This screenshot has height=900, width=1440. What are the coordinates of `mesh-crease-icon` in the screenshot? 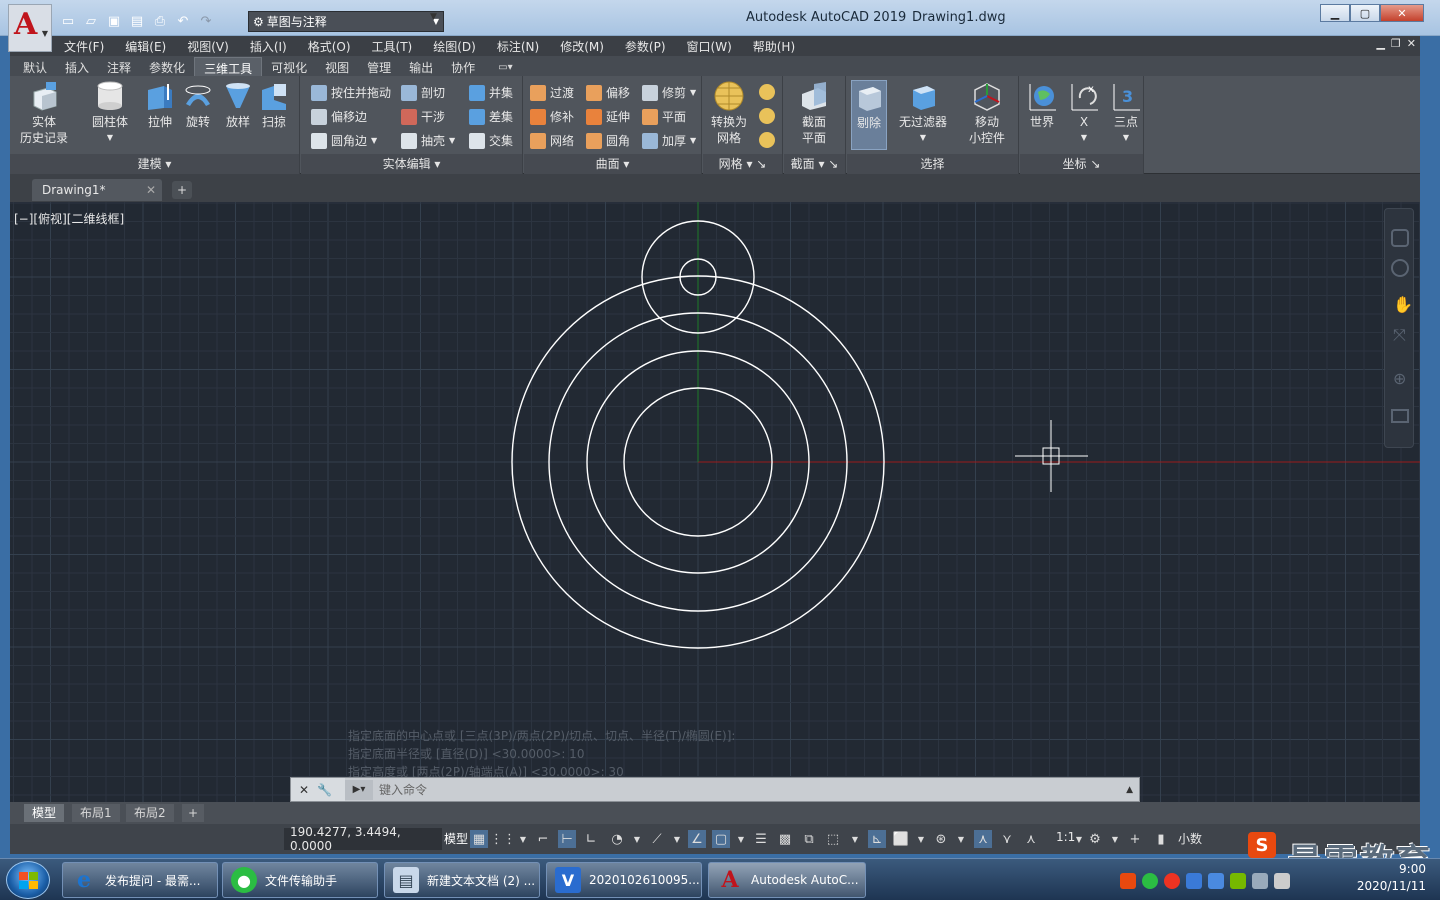 It's located at (767, 140).